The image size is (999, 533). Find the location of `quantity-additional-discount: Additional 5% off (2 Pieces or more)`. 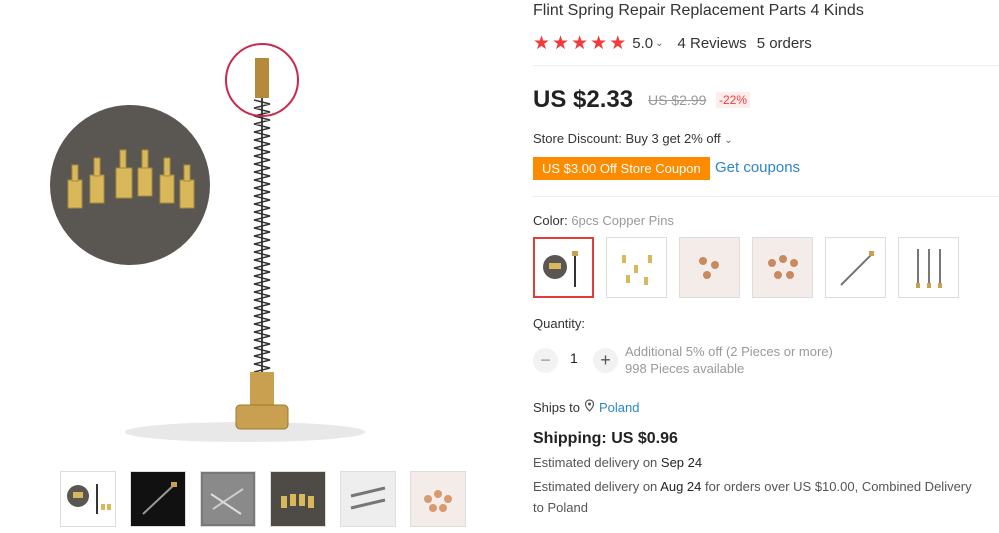

quantity-additional-discount: Additional 5% off (2 Pieces or more) is located at coordinates (729, 351).